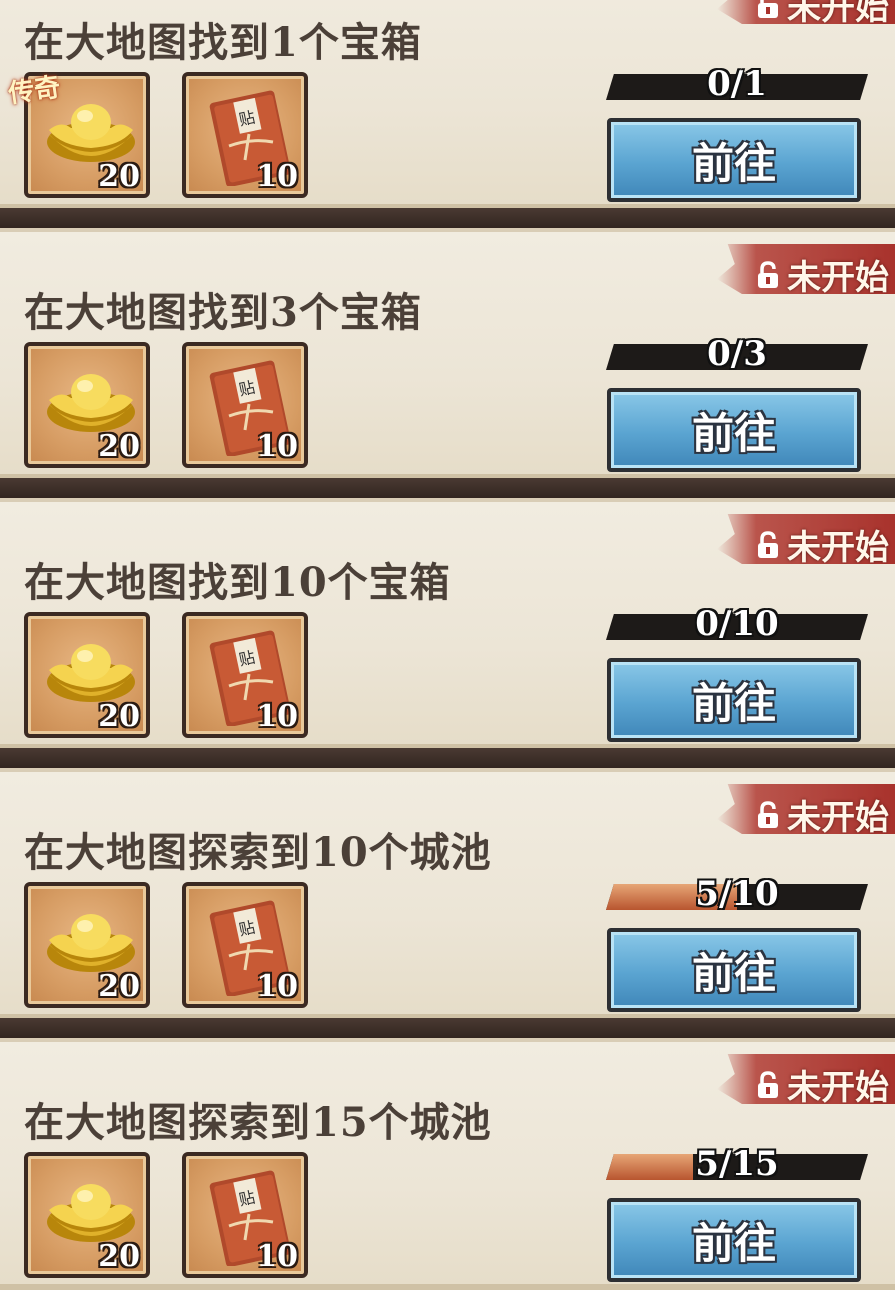  What do you see at coordinates (737, 84) in the screenshot?
I see `progress-text: 0/1` at bounding box center [737, 84].